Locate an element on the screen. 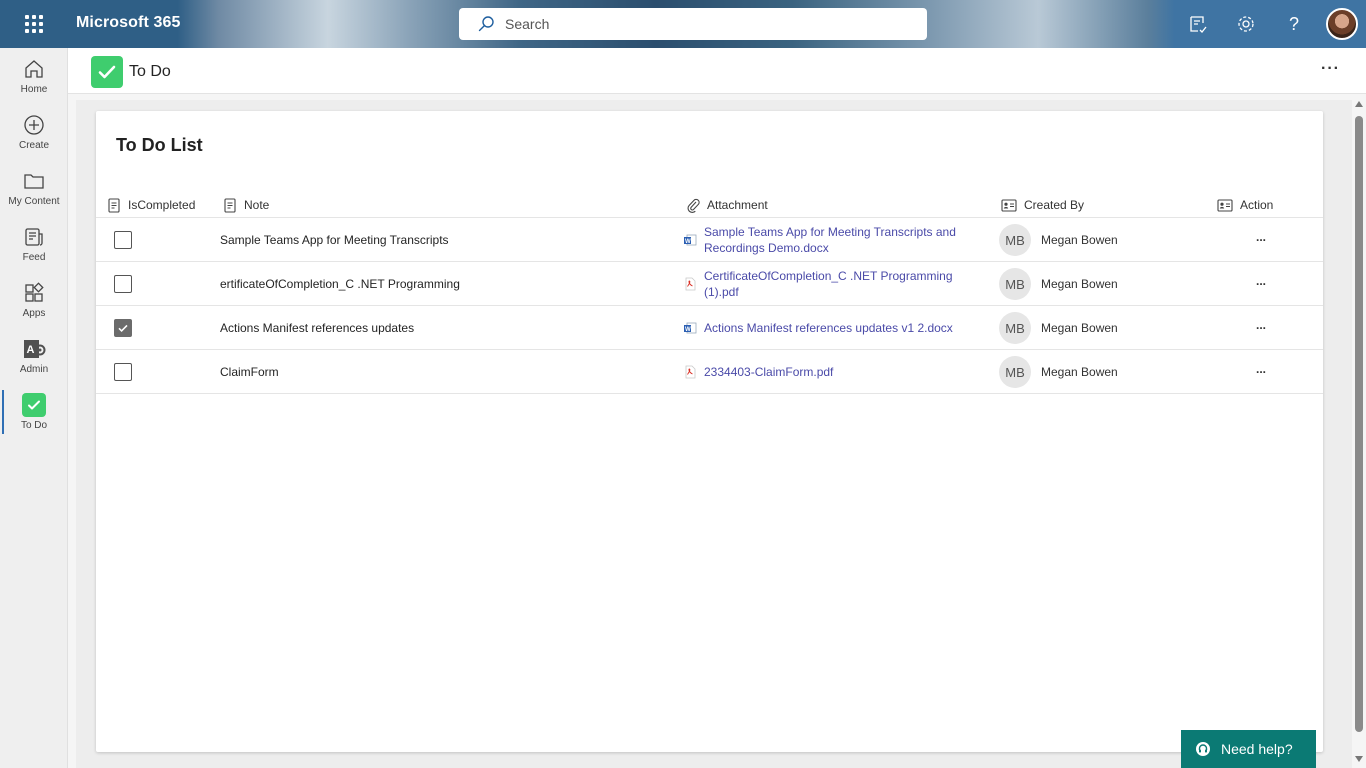  column-header-label: Attachment is located at coordinates (737, 205).